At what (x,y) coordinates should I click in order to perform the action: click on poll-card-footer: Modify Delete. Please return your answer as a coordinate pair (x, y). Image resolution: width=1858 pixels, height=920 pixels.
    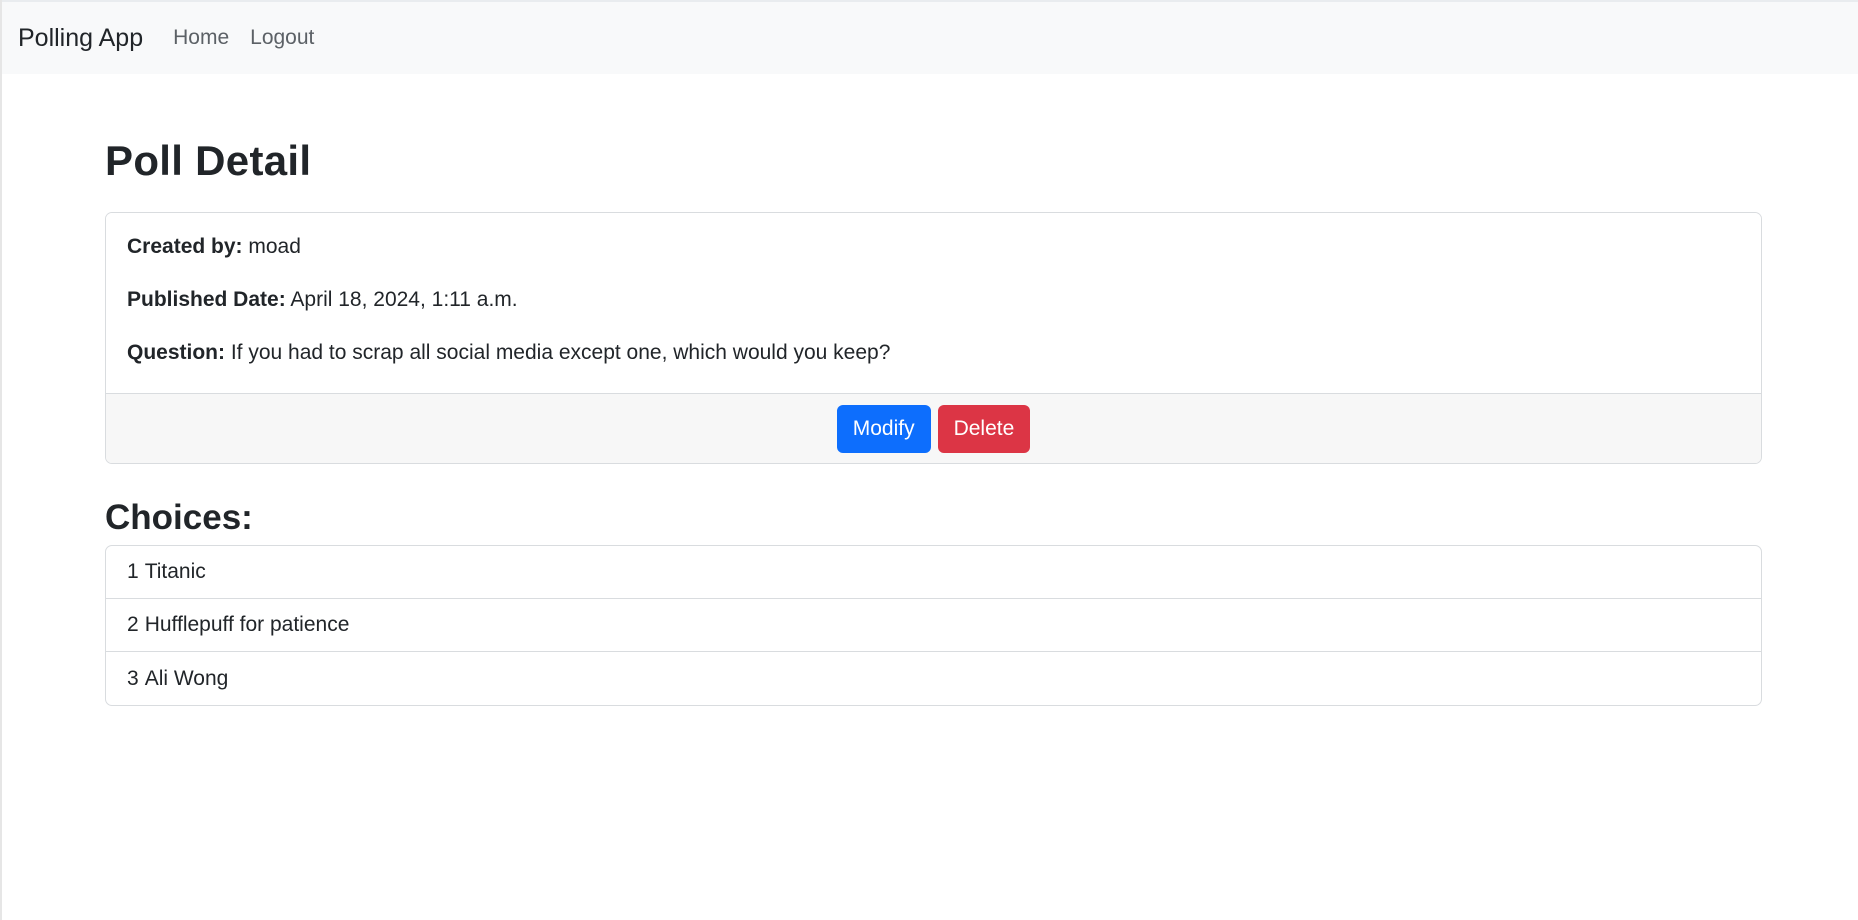
    Looking at the image, I should click on (933, 428).